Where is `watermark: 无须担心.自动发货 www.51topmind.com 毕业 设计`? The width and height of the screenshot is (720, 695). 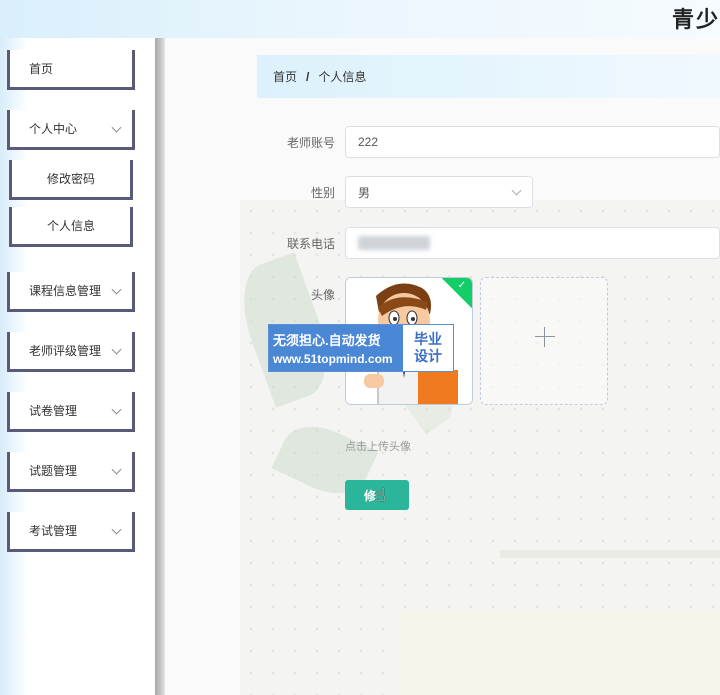 watermark: 无须担心.自动发货 www.51topmind.com 毕业 设计 is located at coordinates (361, 348).